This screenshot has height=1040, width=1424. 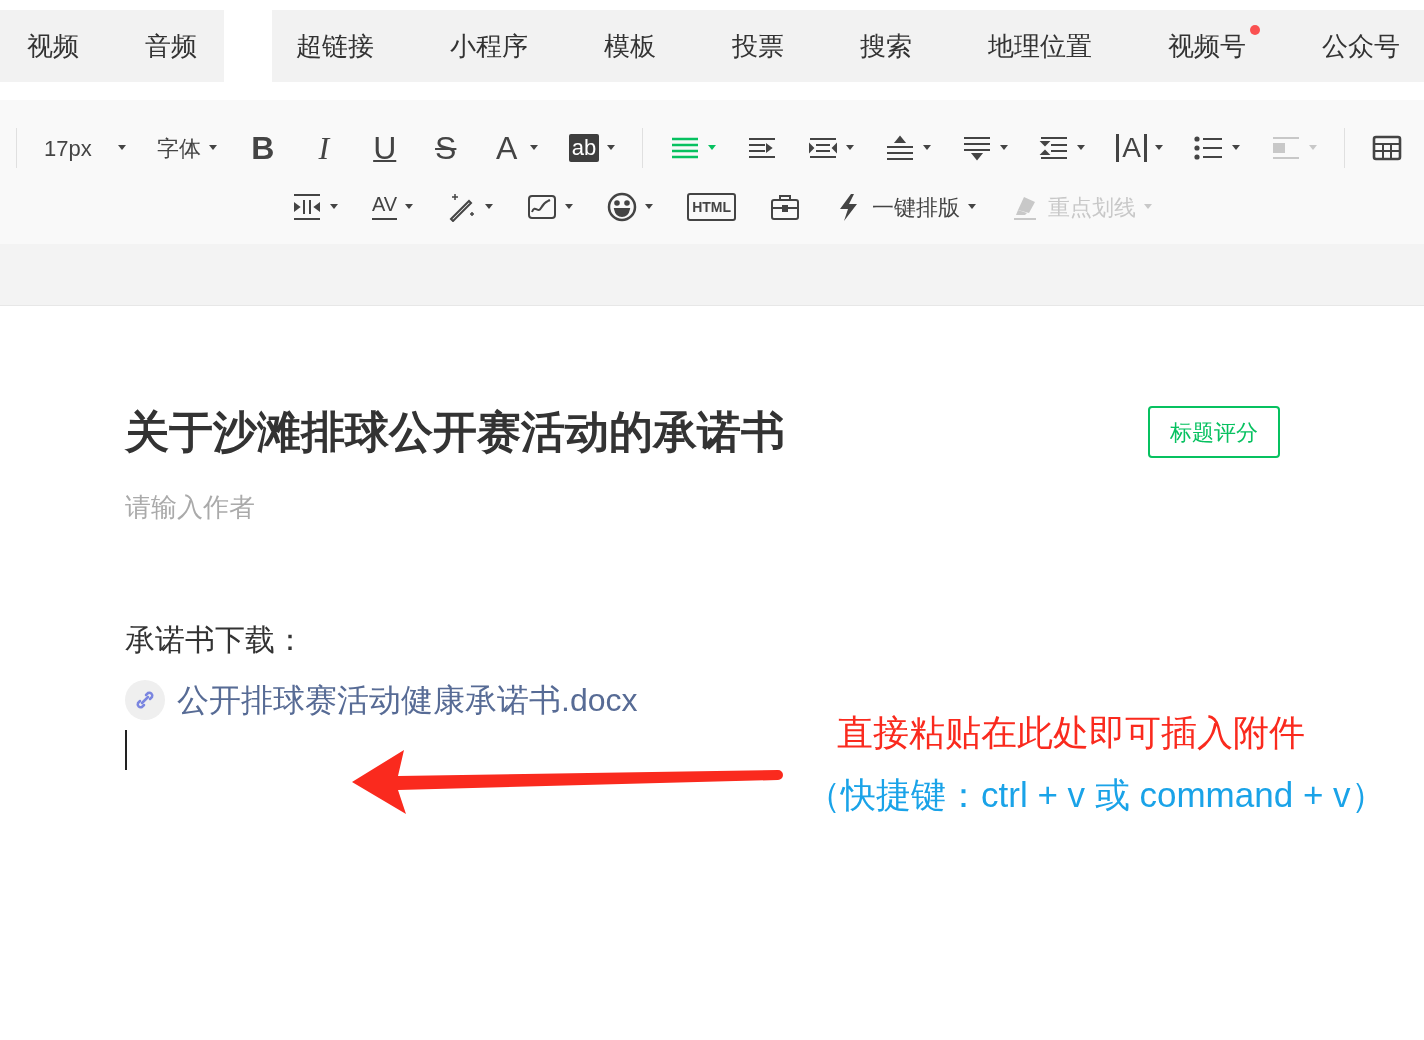 What do you see at coordinates (900, 148) in the screenshot?
I see `line-height-icon` at bounding box center [900, 148].